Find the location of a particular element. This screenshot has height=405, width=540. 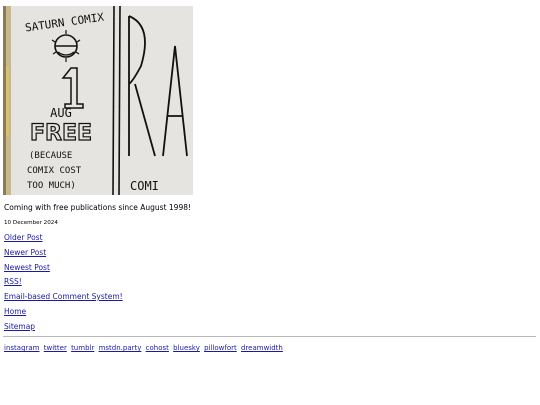

post-date: 10 December 2024 is located at coordinates (31, 223).